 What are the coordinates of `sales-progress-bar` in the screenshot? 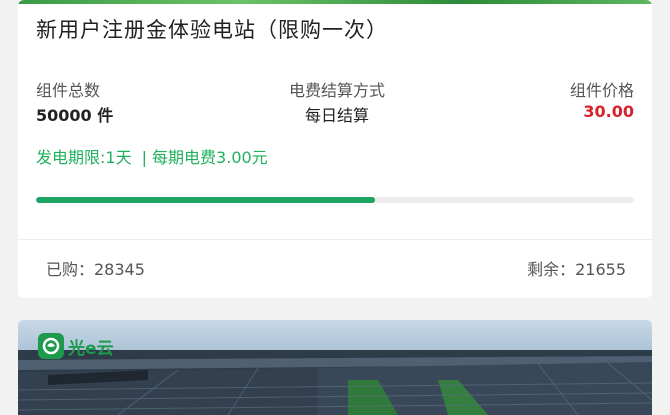 It's located at (335, 200).